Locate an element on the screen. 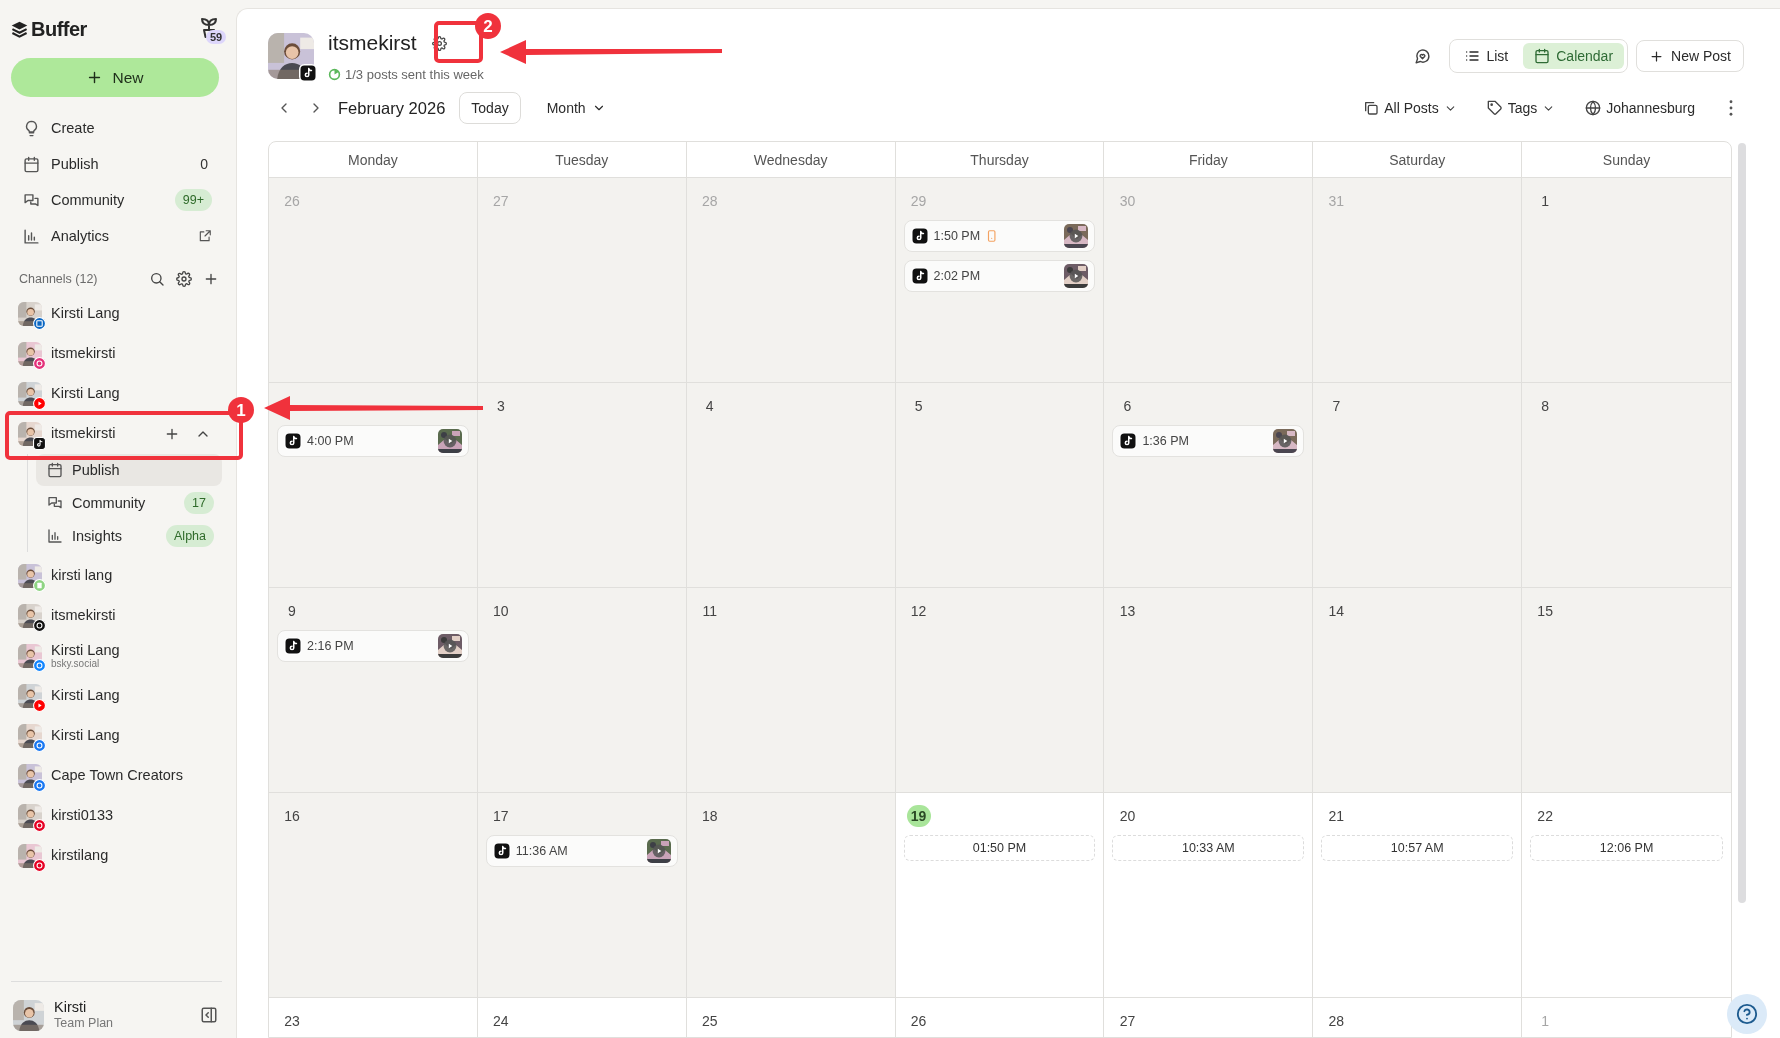 The width and height of the screenshot is (1780, 1038). day-cell: 3 is located at coordinates (582, 485).